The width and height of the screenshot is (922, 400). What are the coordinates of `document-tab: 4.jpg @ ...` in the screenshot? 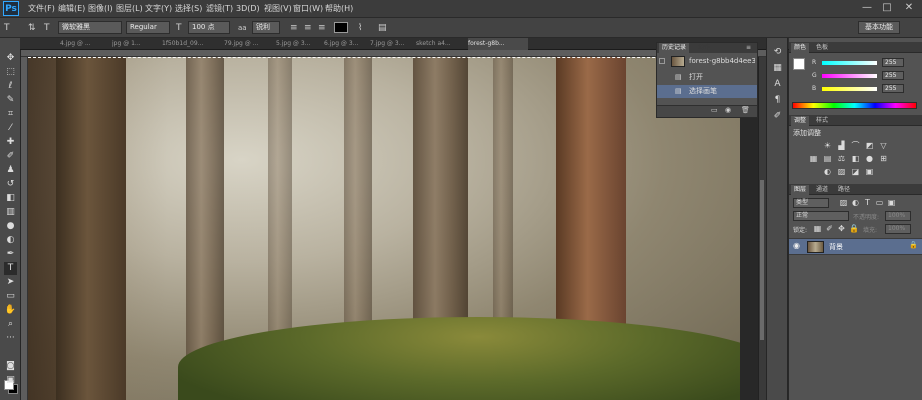 It's located at (85, 44).